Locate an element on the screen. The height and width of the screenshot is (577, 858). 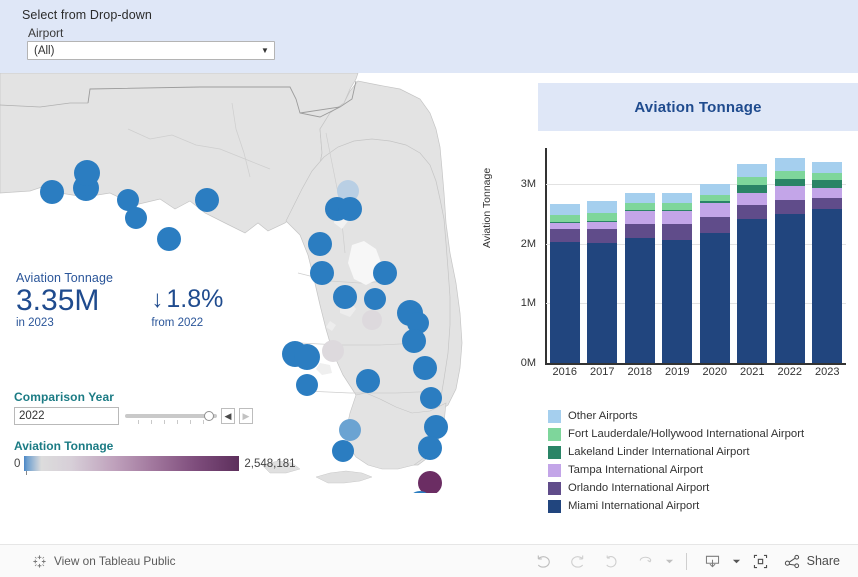
comparison-year-input: 2022 is located at coordinates (66, 416).